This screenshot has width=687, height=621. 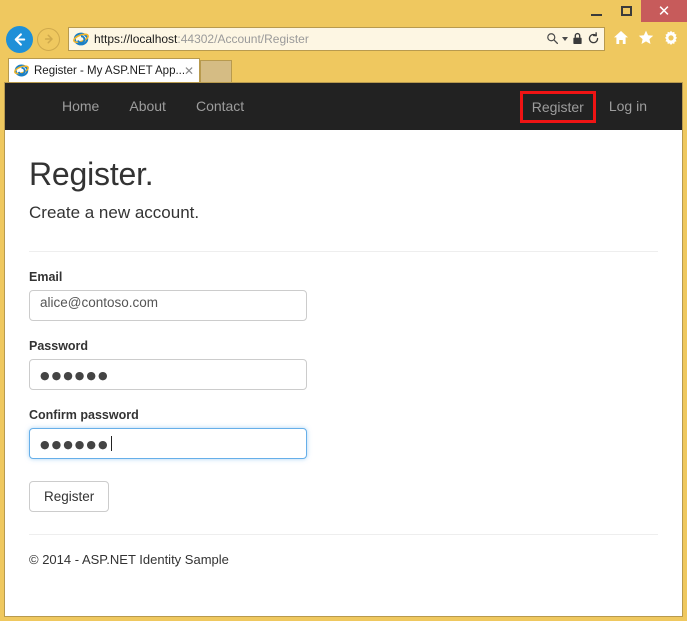 I want to click on window-controls: ✕, so click(x=634, y=11).